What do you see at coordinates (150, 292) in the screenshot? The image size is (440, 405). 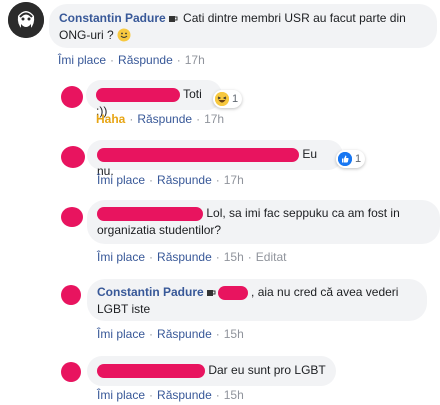 I see `reply-author: Constantin Padure` at bounding box center [150, 292].